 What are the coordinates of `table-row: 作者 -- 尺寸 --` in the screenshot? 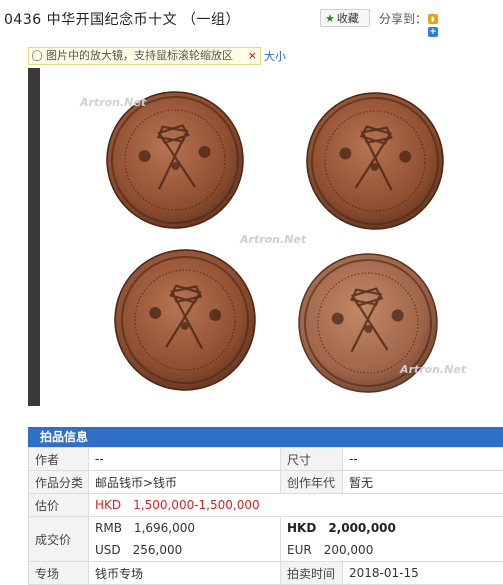 It's located at (266, 459).